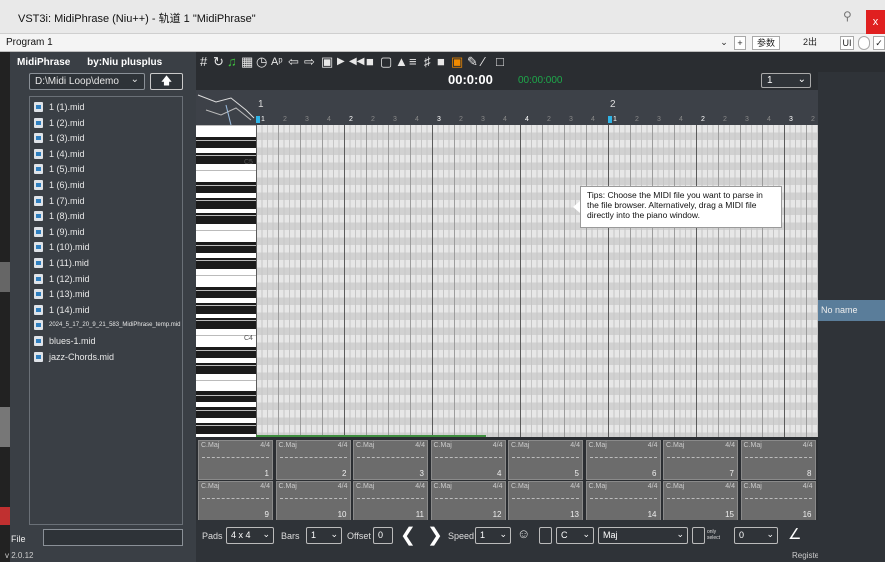  I want to click on chord-pad: C.Maj 4/4 12, so click(468, 501).